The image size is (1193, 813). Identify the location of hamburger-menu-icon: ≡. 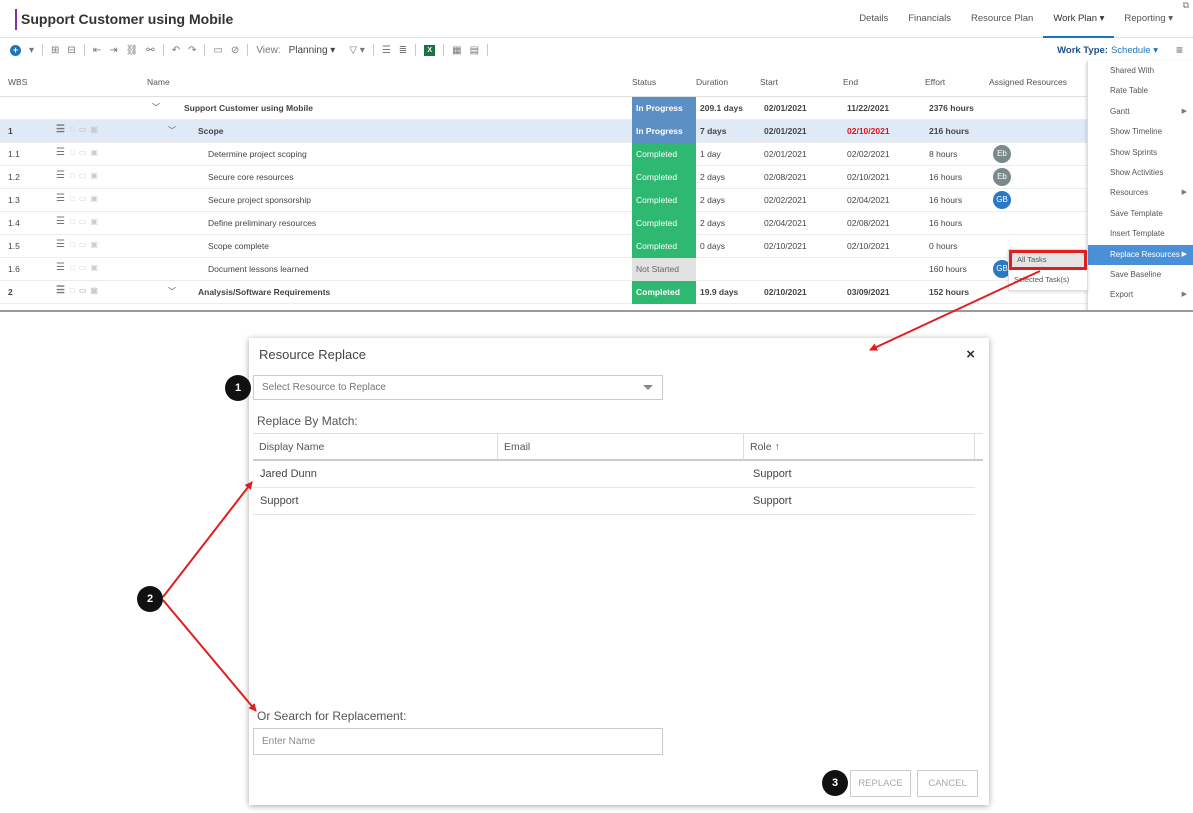
(1179, 50).